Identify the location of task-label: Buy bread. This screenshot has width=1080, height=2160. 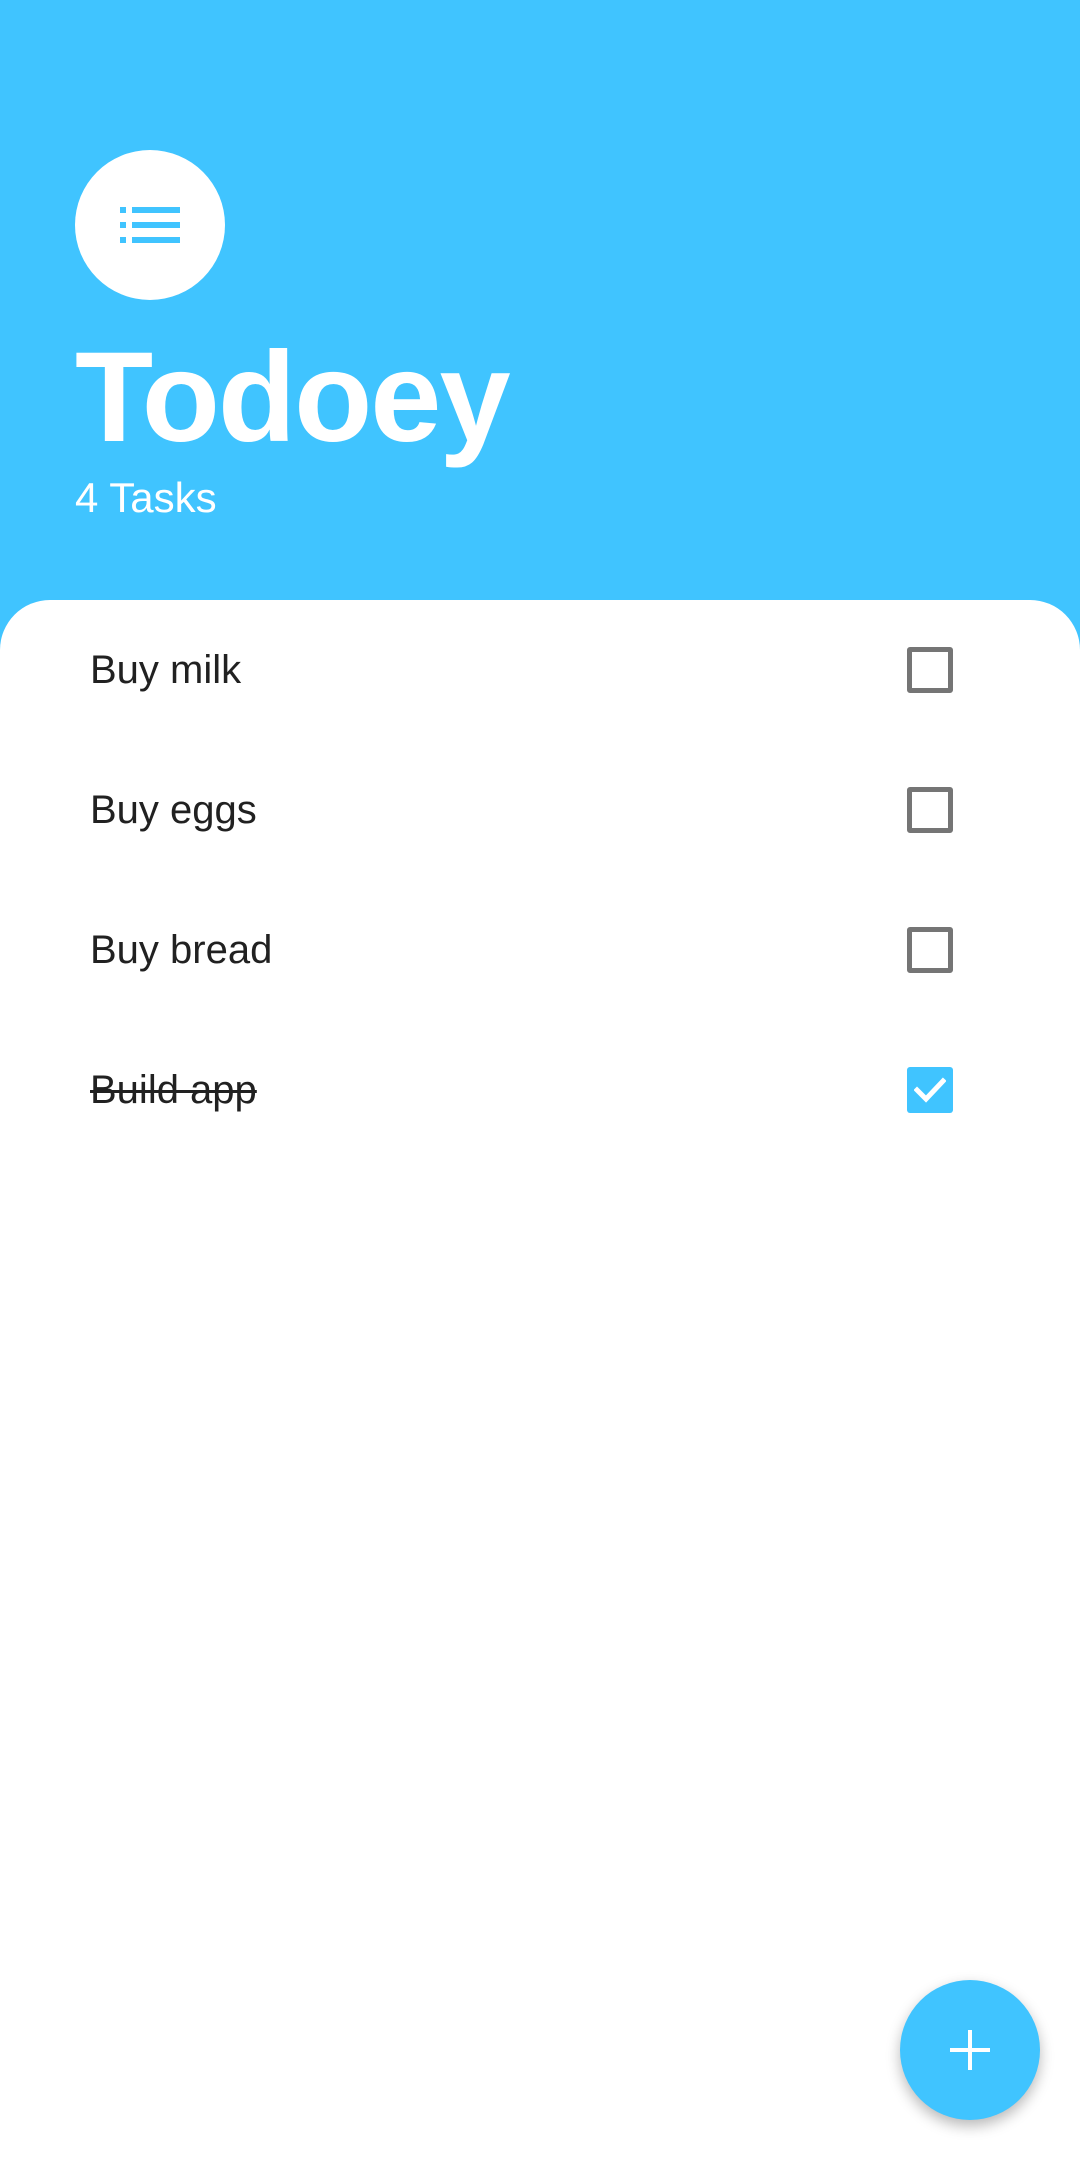
(181, 950).